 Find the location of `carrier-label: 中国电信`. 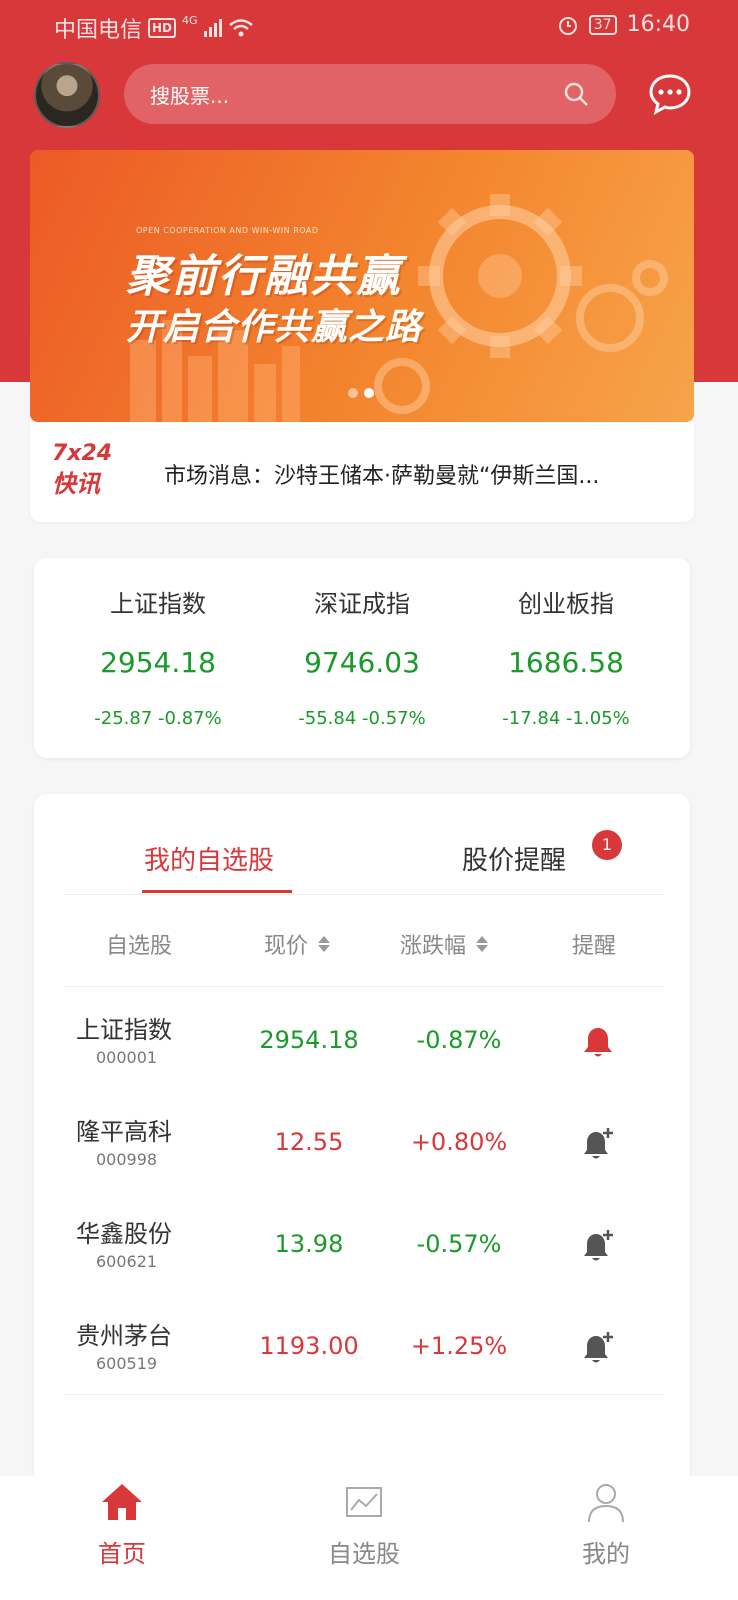

carrier-label: 中国电信 is located at coordinates (98, 30).